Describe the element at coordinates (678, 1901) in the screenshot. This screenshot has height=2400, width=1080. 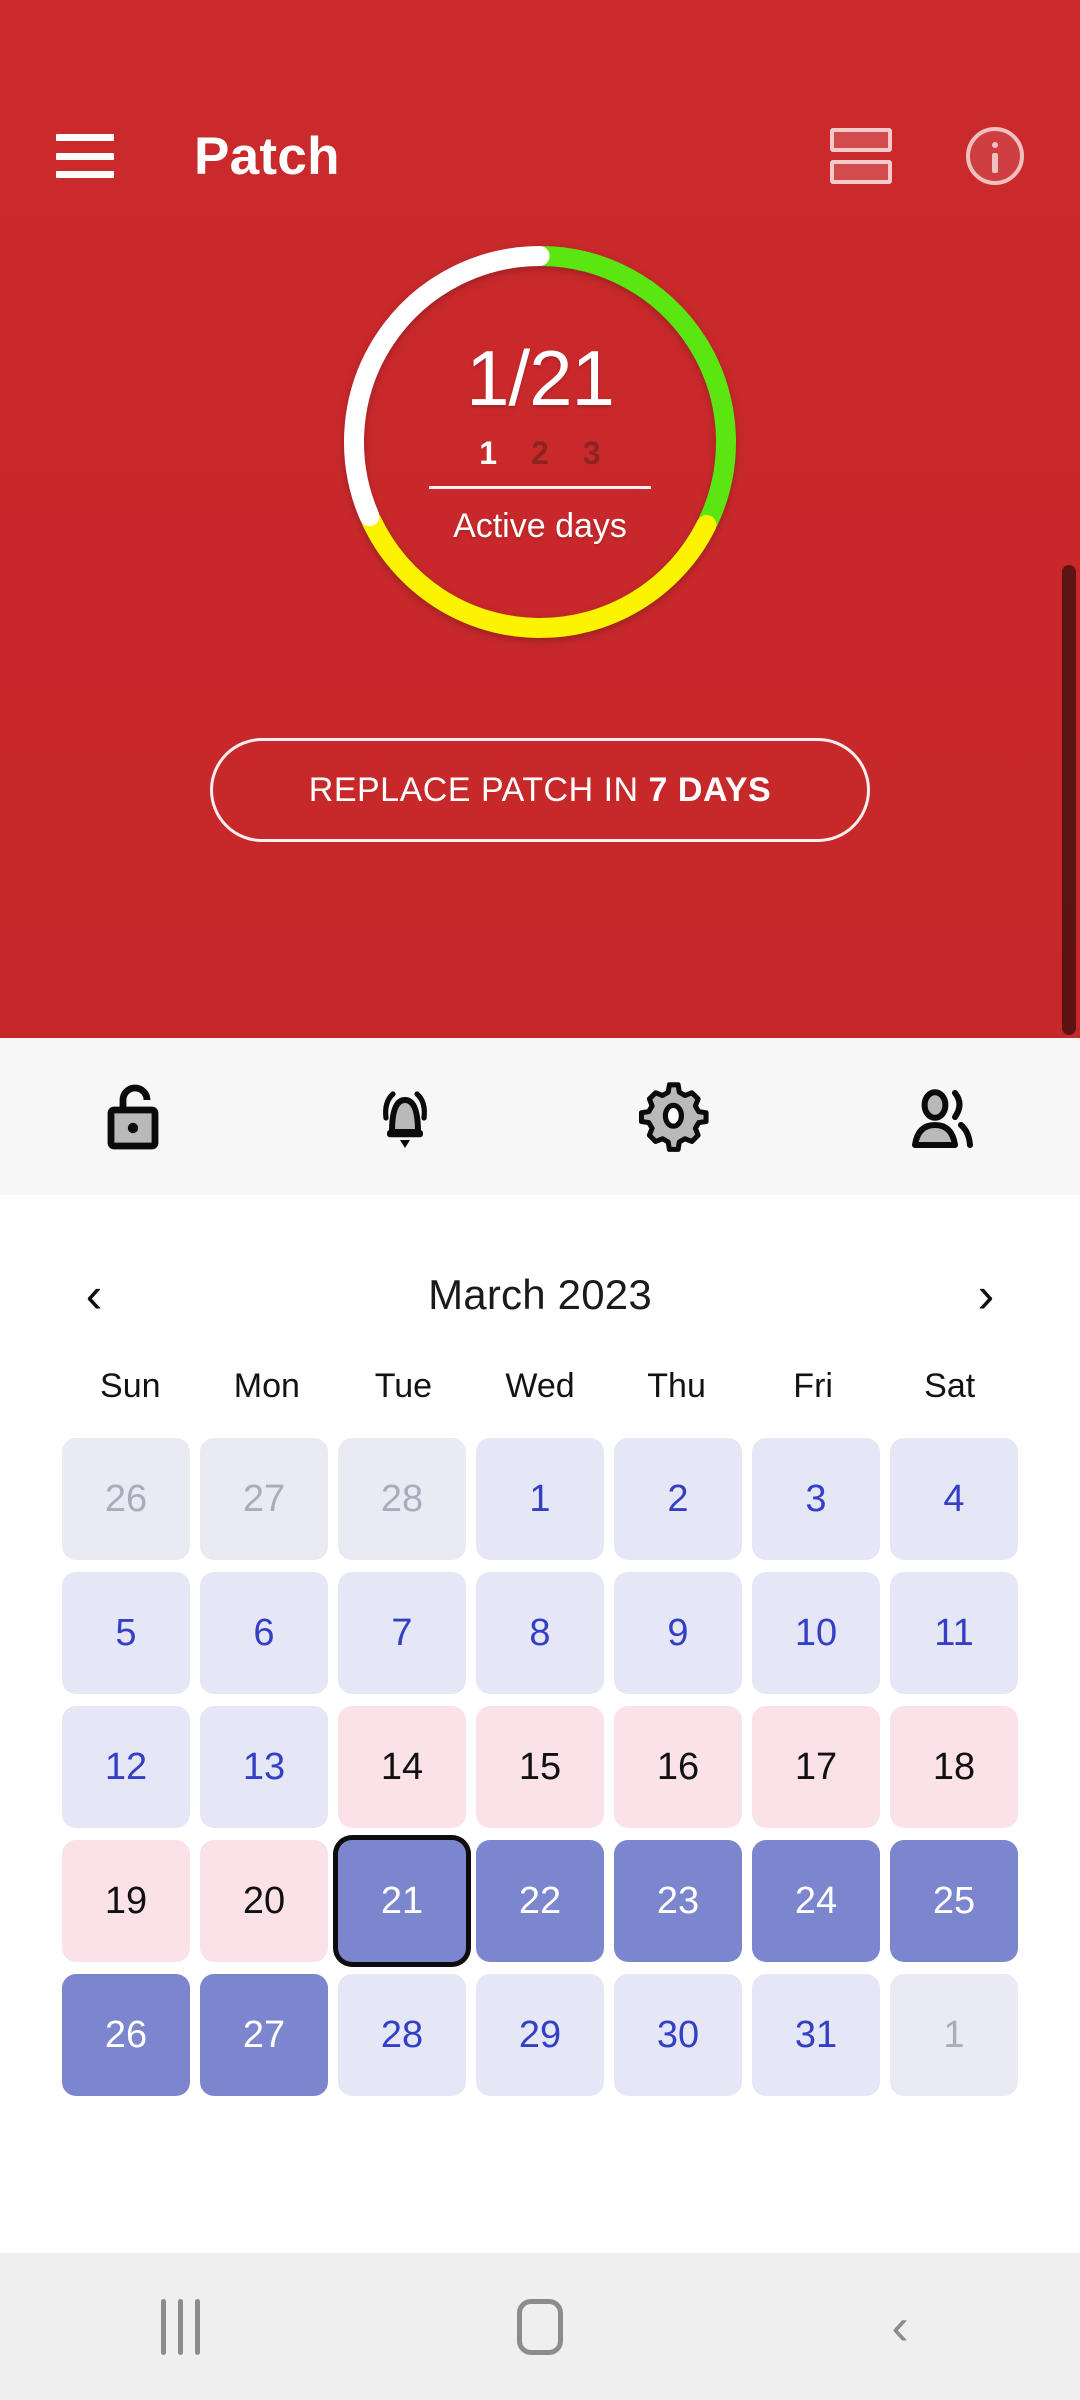
I see `calendar-day-cell: 23` at that location.